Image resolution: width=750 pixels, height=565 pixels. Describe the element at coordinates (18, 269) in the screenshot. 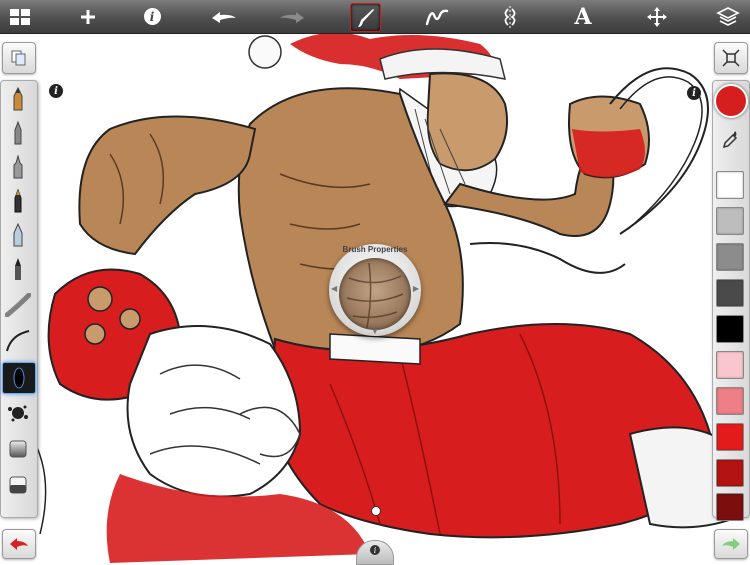

I see `paintbrush-icon` at that location.